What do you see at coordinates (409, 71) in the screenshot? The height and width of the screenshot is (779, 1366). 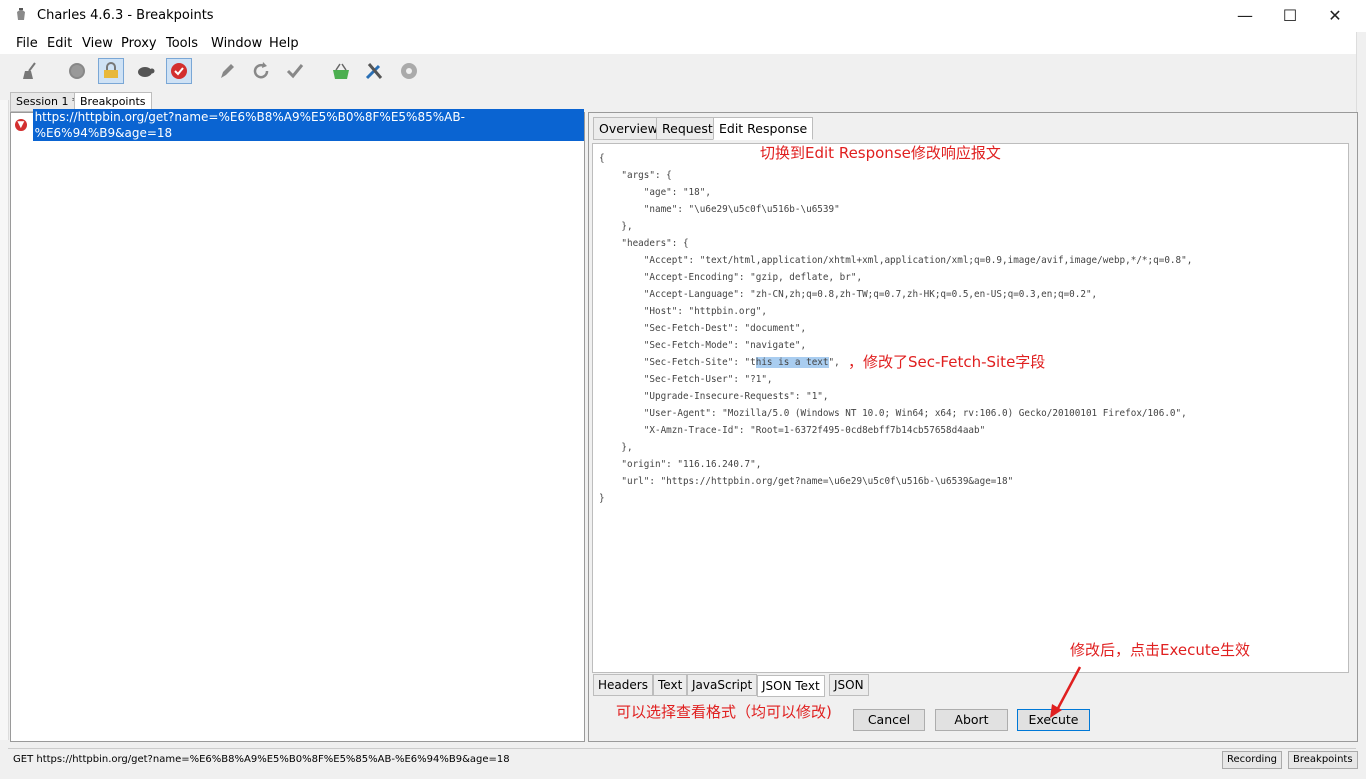 I see `gear-icon` at bounding box center [409, 71].